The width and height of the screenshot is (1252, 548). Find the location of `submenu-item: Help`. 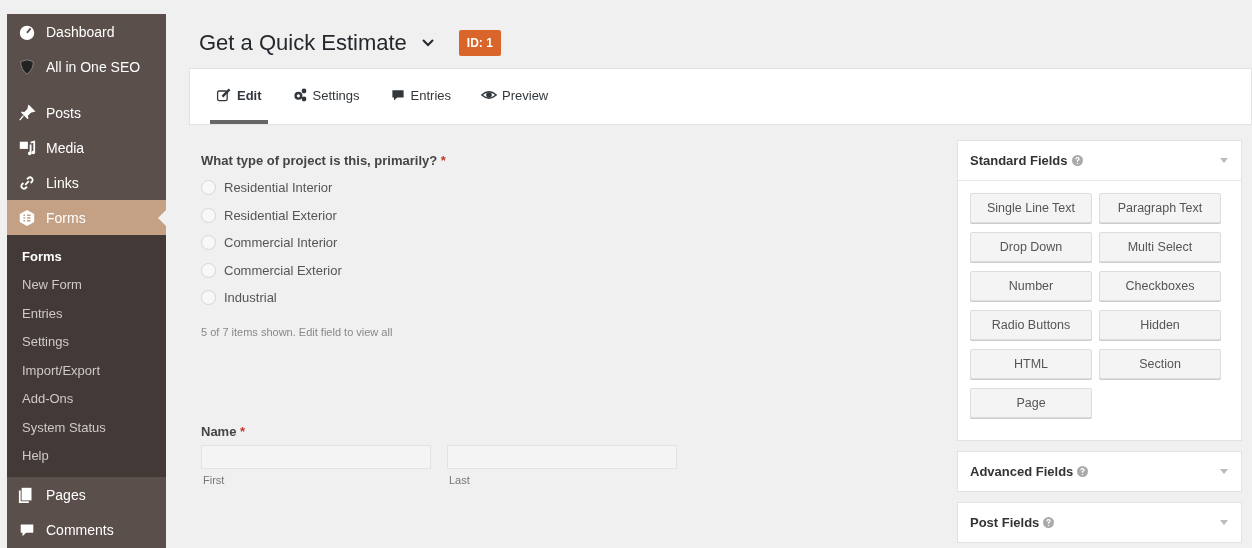

submenu-item: Help is located at coordinates (86, 455).